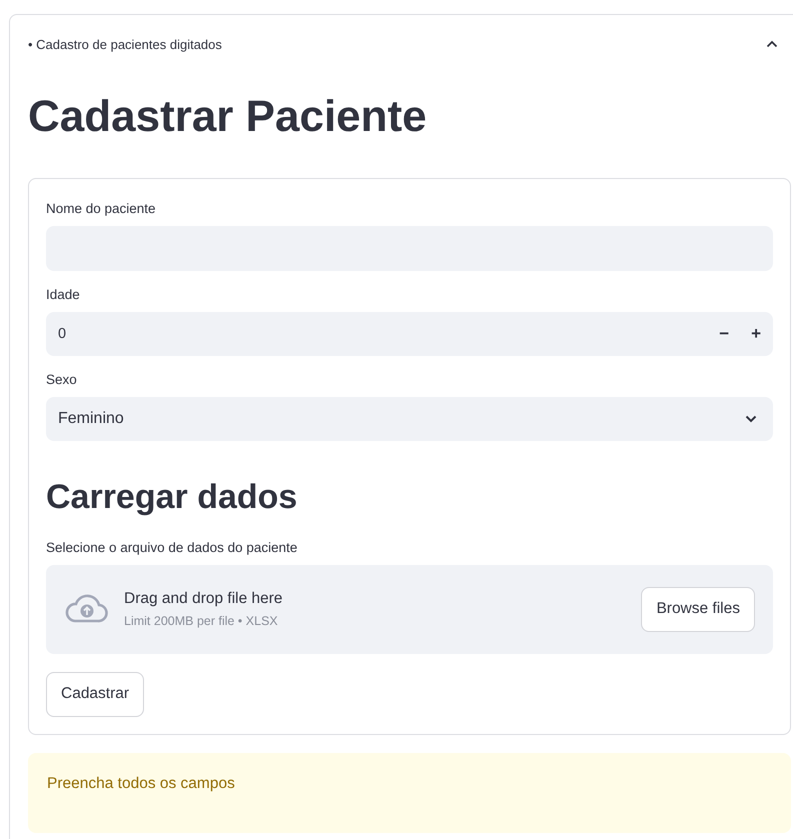 Image resolution: width=793 pixels, height=839 pixels. What do you see at coordinates (409, 334) in the screenshot?
I see `number-field: 0 − +` at bounding box center [409, 334].